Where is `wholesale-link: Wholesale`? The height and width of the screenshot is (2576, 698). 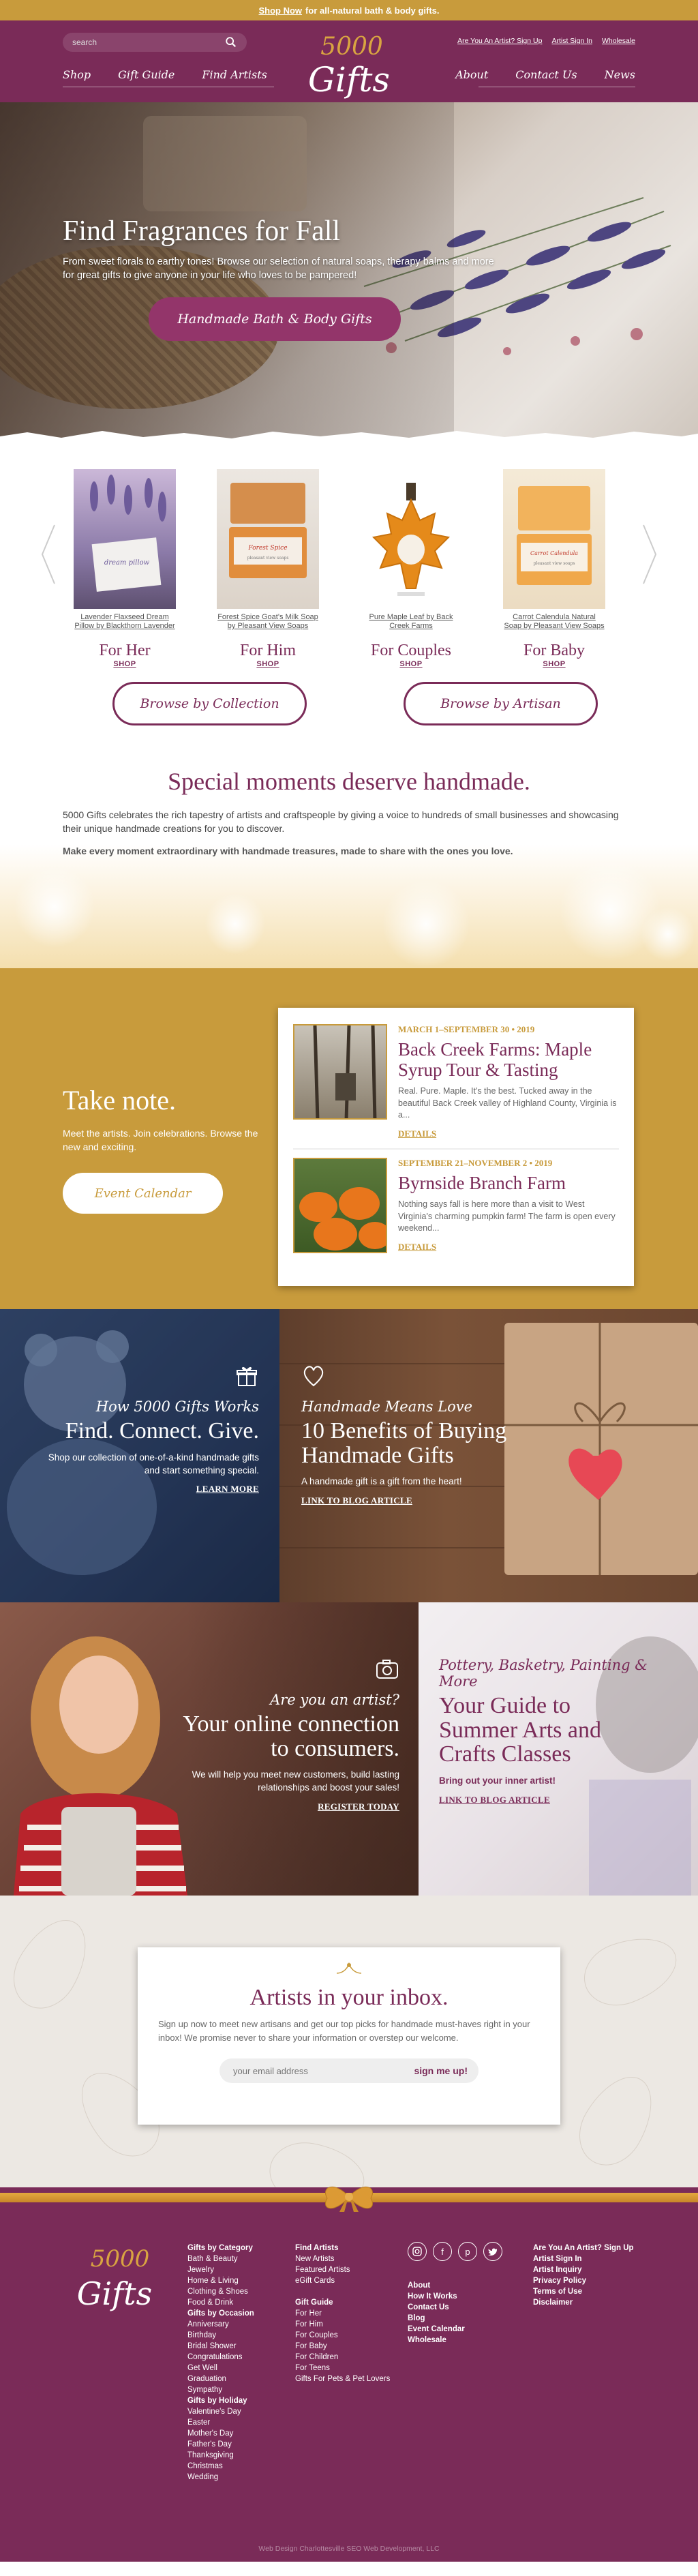 wholesale-link: Wholesale is located at coordinates (618, 41).